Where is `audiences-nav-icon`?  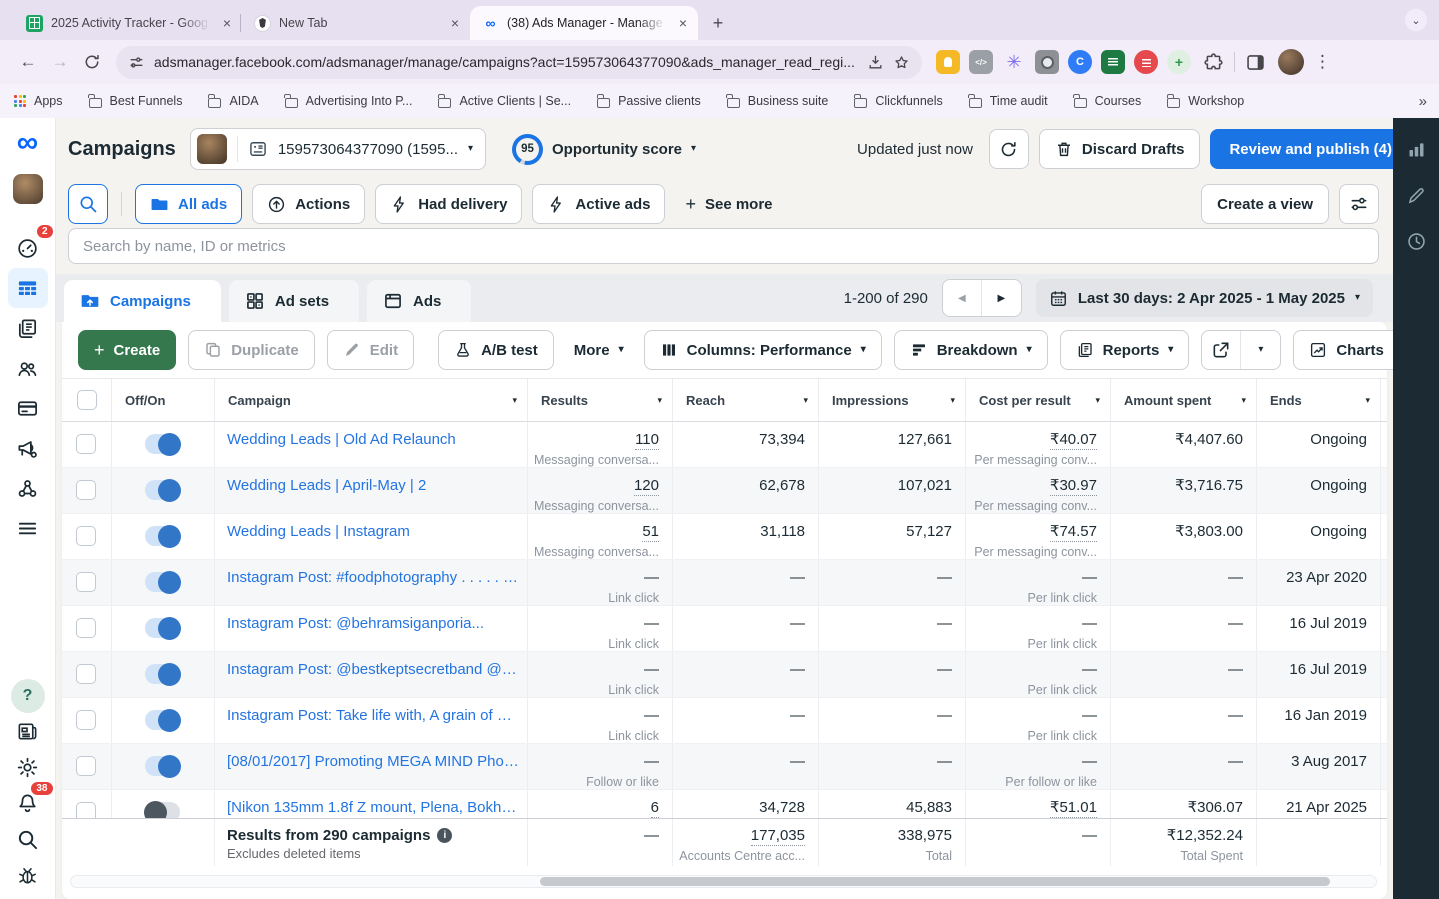
audiences-nav-icon is located at coordinates (28, 368).